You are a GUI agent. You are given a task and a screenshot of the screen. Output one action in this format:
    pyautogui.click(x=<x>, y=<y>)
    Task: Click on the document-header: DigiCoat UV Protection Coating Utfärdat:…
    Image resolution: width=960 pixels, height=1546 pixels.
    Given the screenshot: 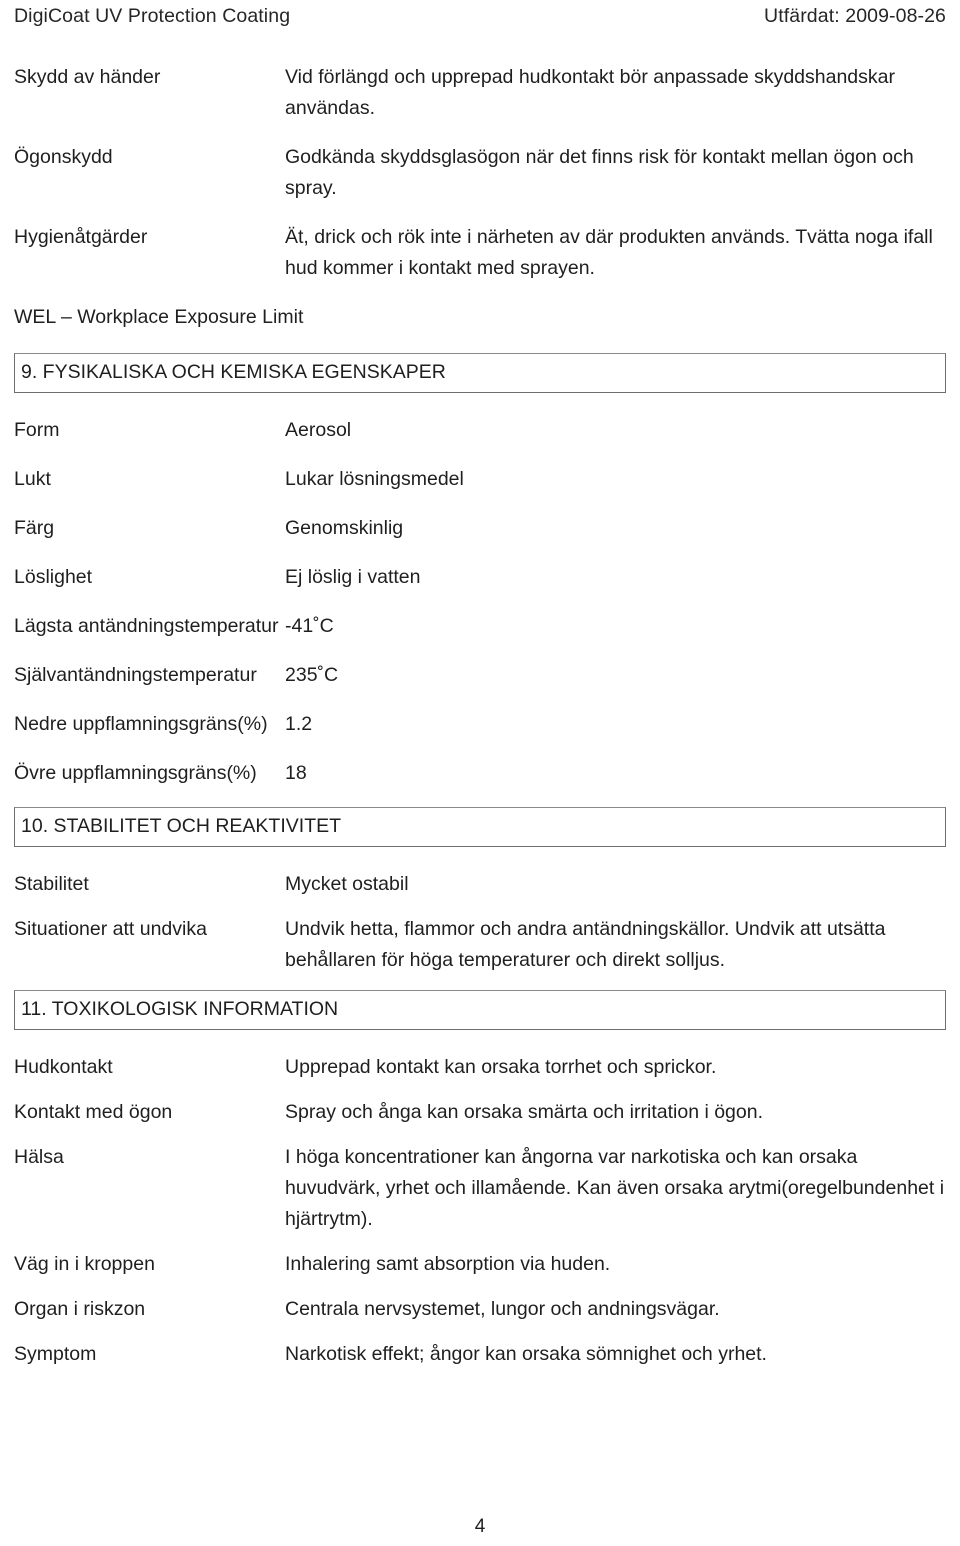 What is the action you would take?
    pyautogui.click(x=480, y=17)
    